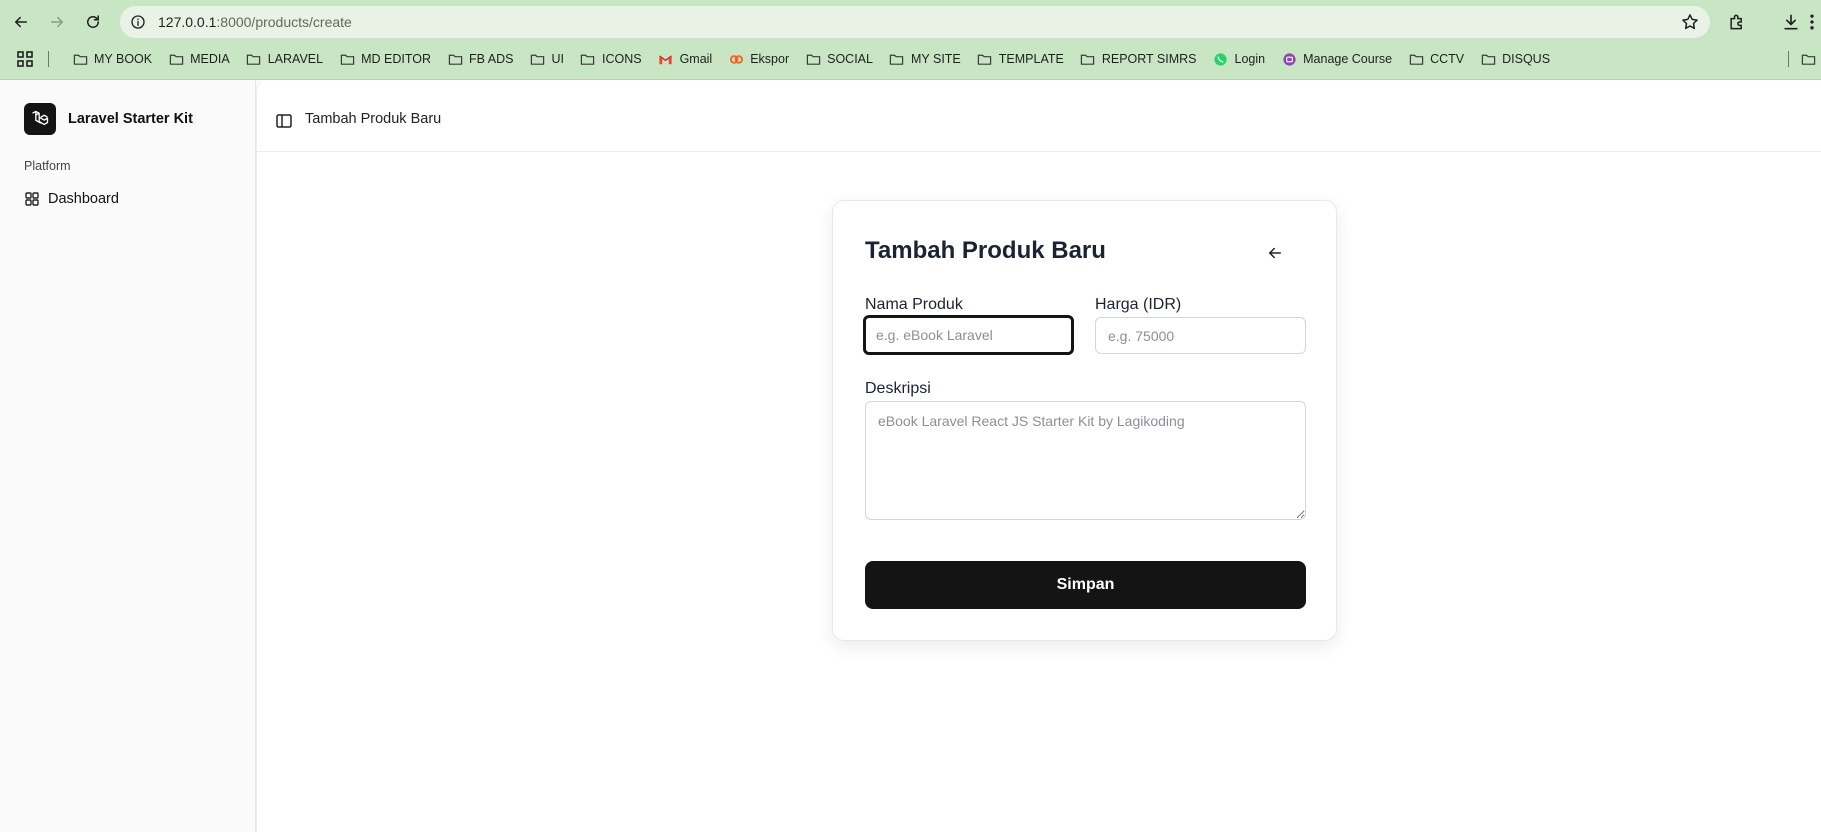 This screenshot has height=832, width=1821. I want to click on bookmark-label: Login, so click(1250, 59).